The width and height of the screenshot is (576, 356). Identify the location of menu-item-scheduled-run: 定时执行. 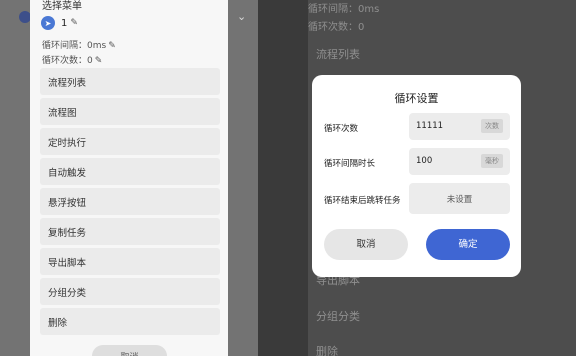
(130, 141).